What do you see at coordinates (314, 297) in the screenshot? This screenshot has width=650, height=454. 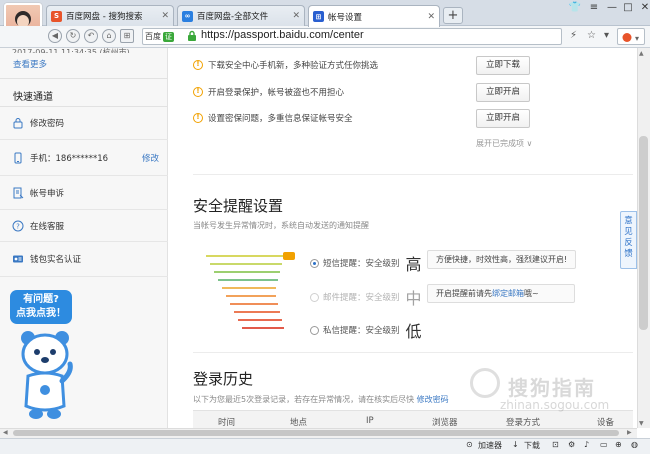 I see `email-alert-radio` at bounding box center [314, 297].